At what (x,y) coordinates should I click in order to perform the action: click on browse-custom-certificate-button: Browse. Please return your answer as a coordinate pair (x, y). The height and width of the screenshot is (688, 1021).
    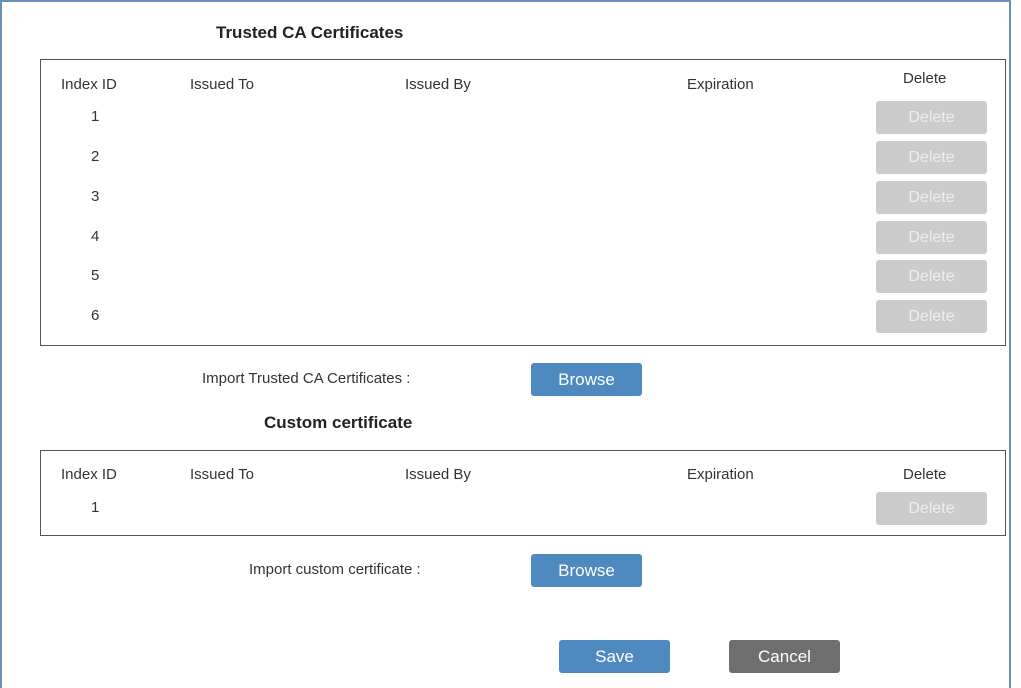
    Looking at the image, I should click on (586, 570).